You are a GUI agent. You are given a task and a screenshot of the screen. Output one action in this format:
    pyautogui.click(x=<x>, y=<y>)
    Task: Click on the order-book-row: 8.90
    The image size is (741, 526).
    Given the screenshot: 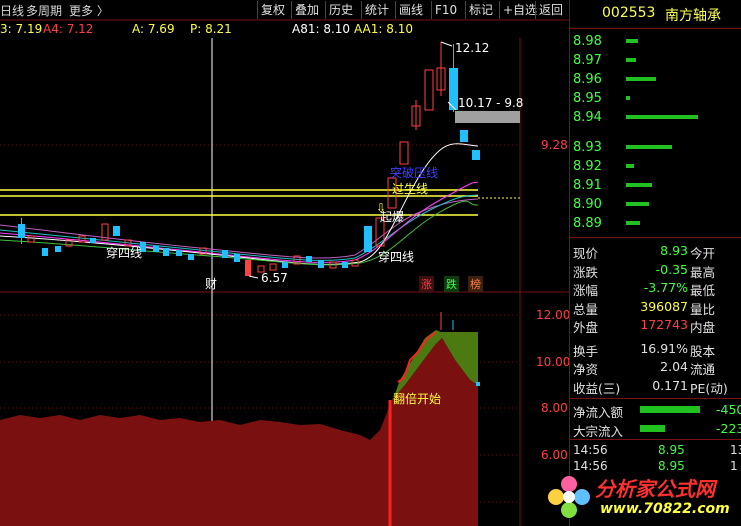 What is the action you would take?
    pyautogui.click(x=655, y=205)
    